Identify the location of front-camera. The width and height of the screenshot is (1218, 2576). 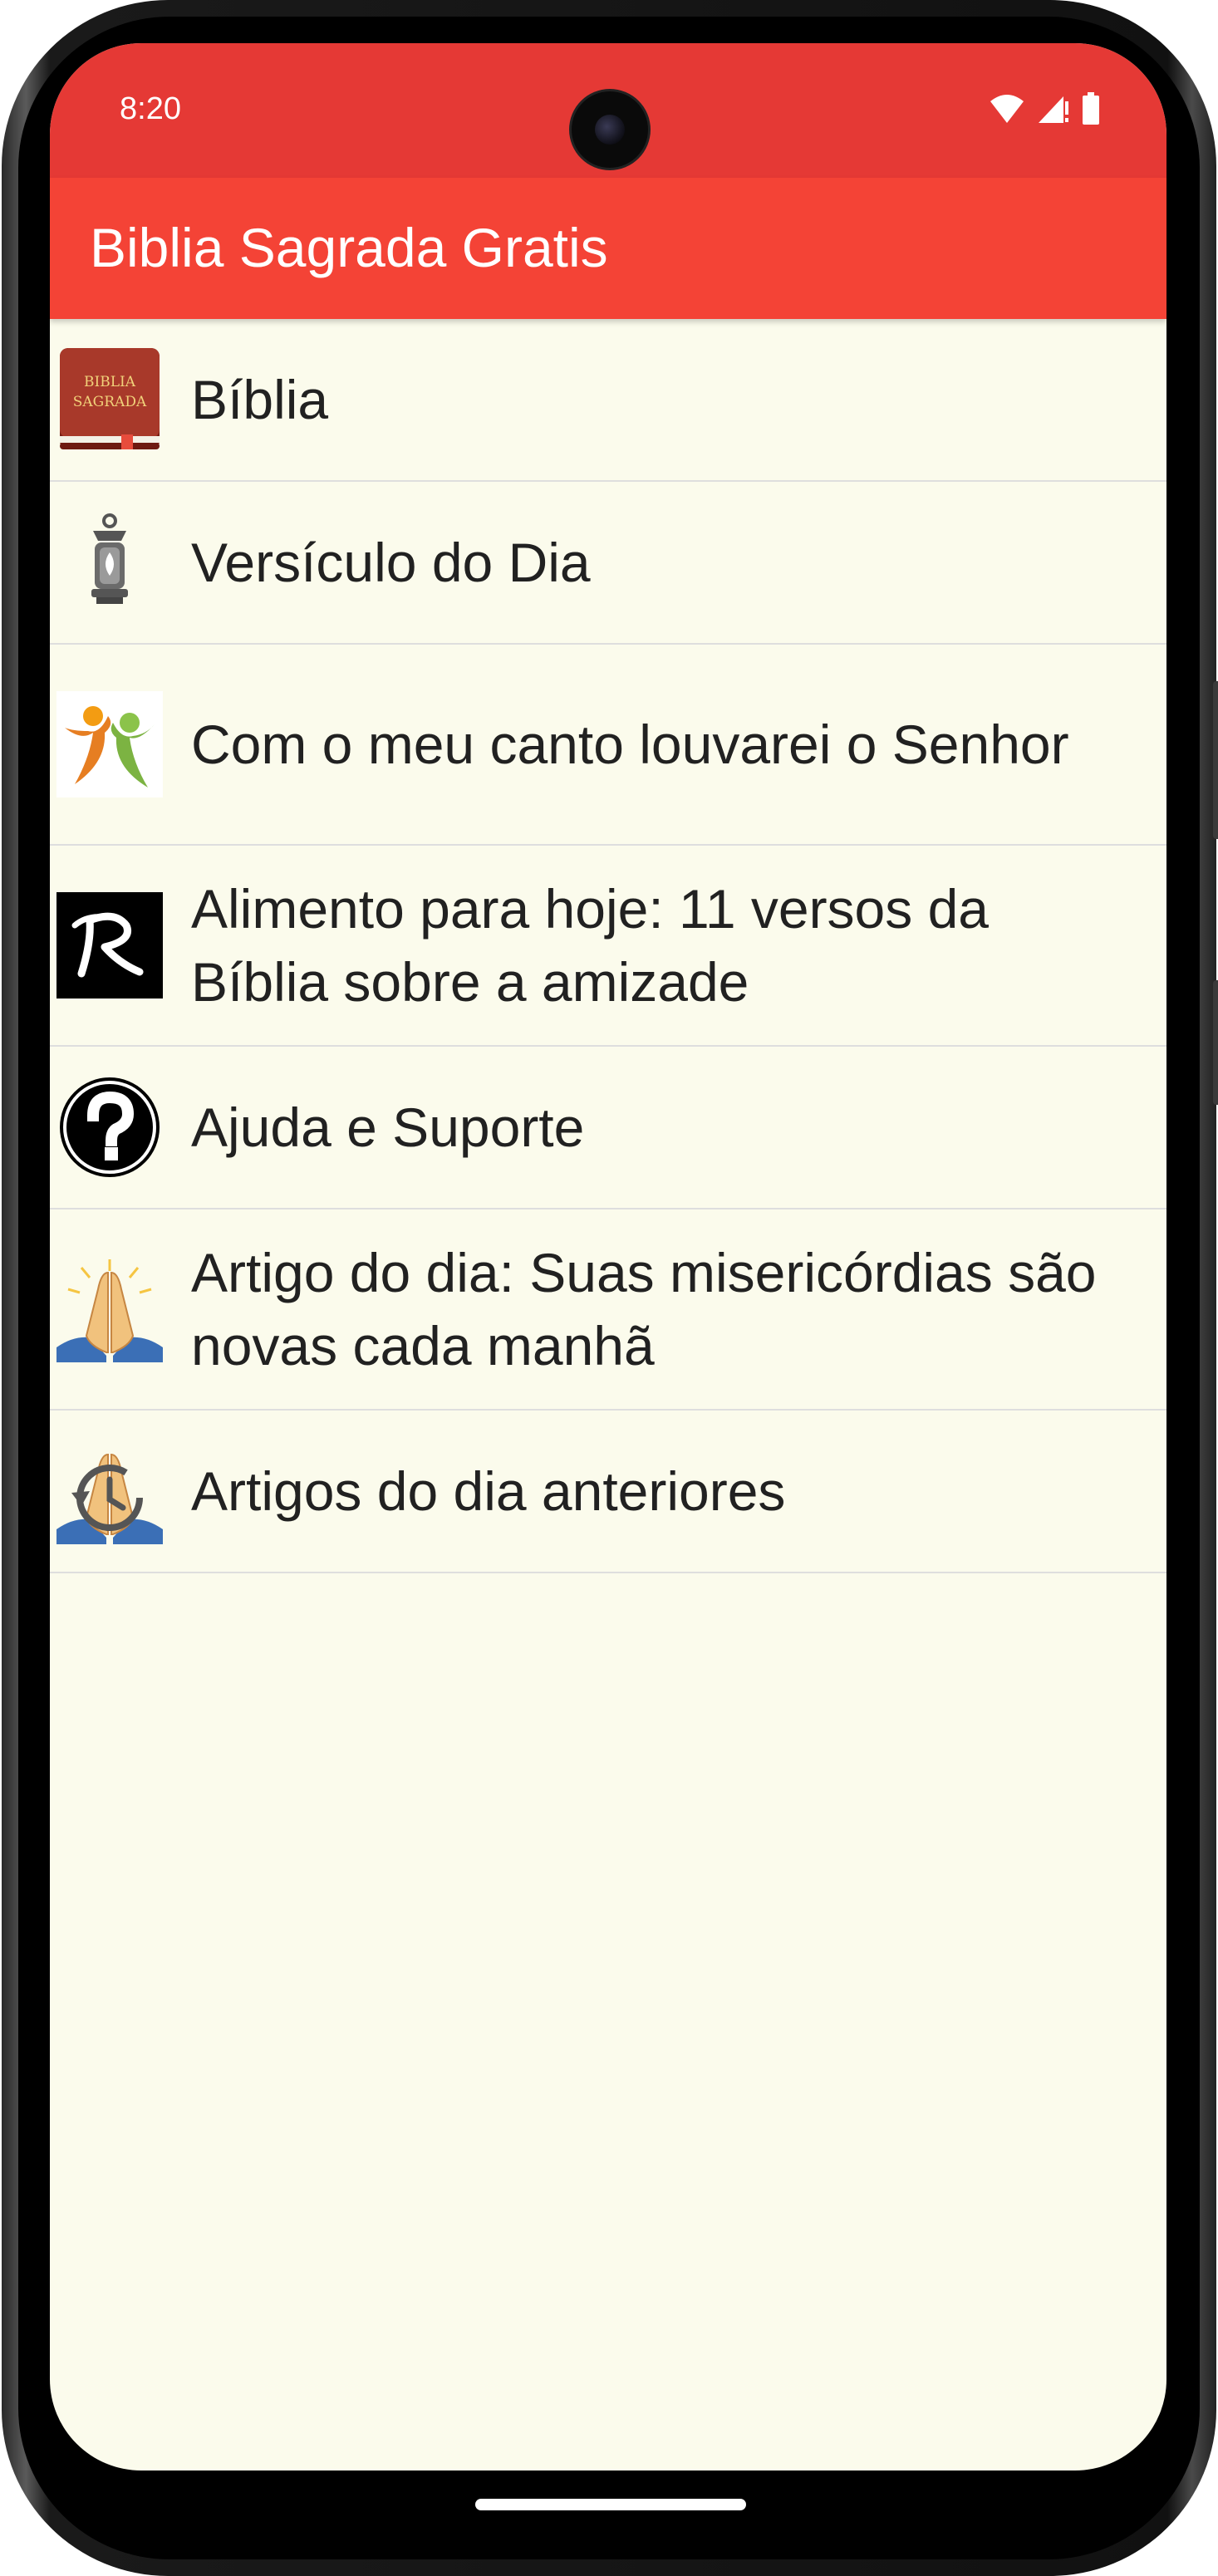
(610, 129).